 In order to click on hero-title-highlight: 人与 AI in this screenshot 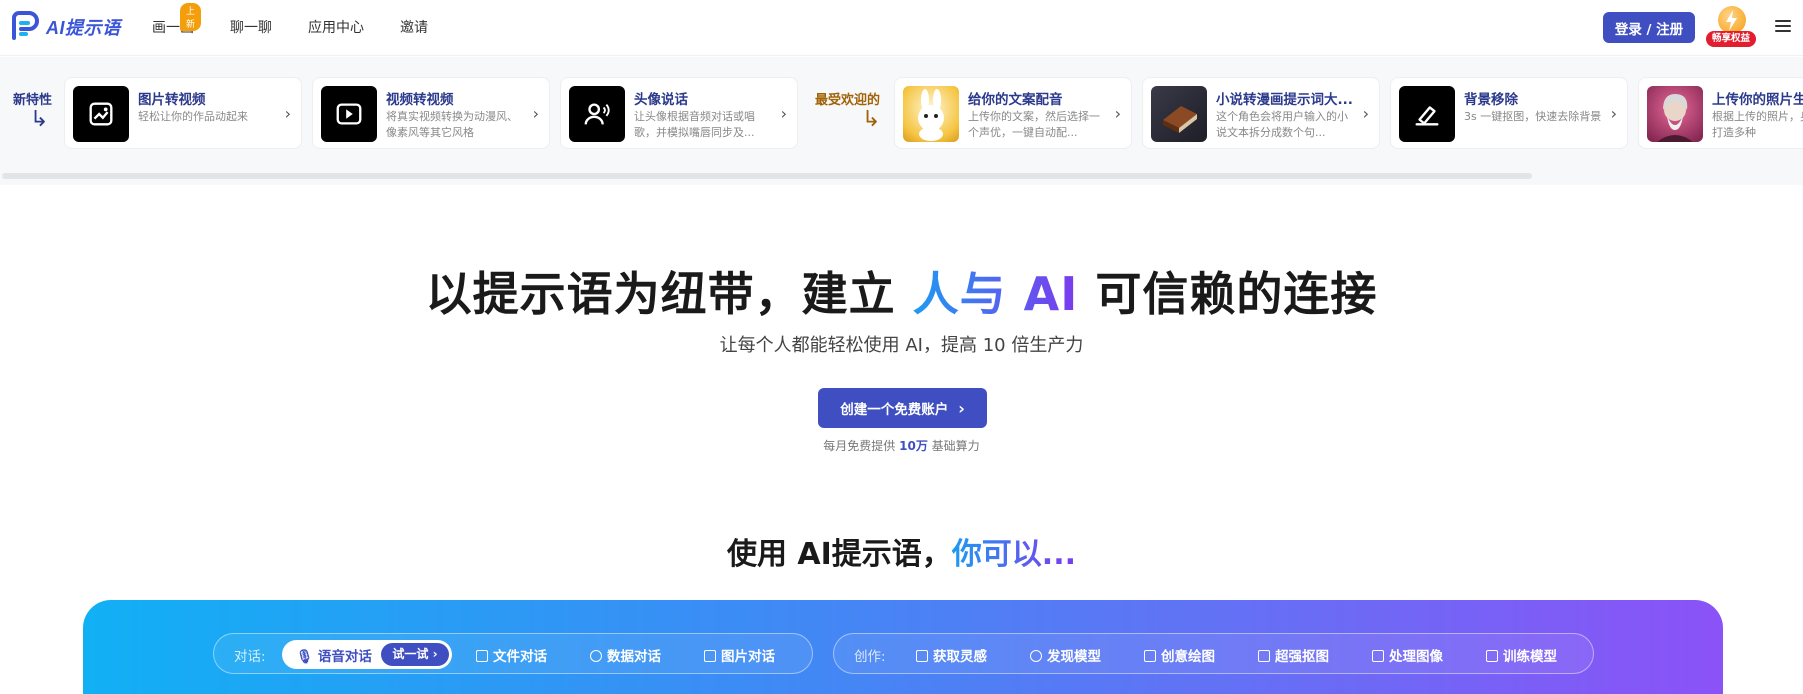, I will do `click(995, 294)`.